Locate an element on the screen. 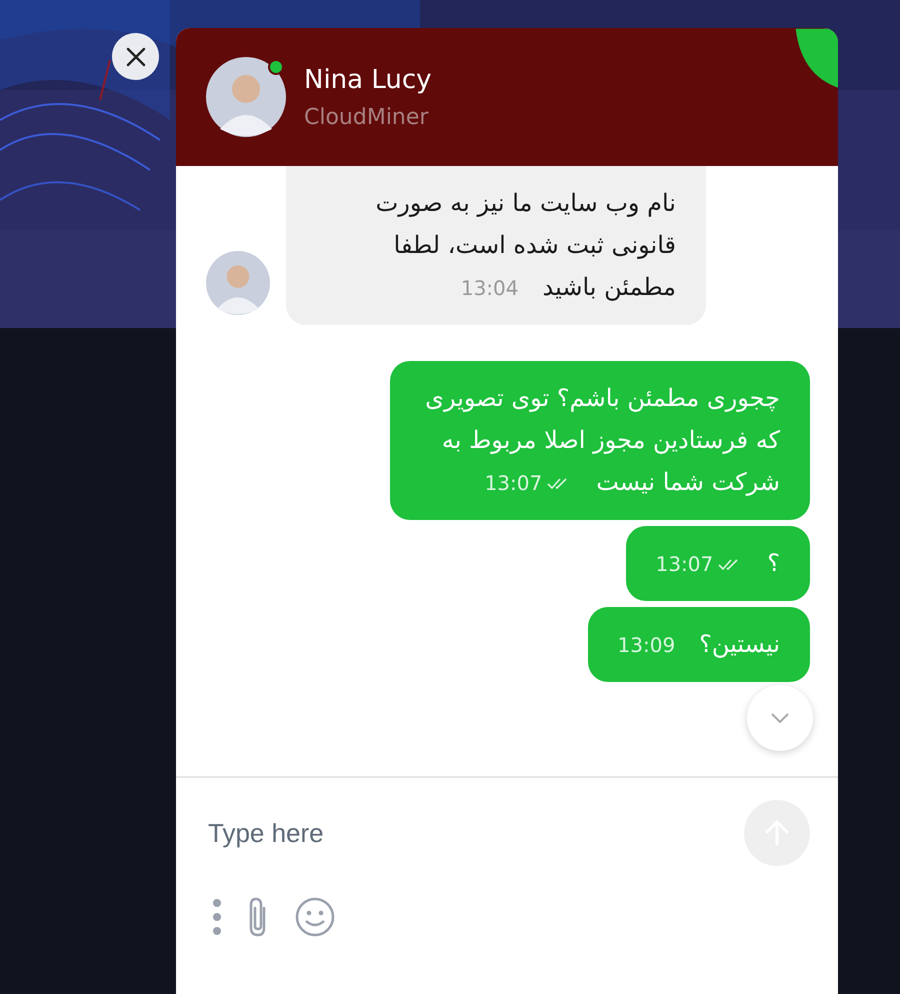 The width and height of the screenshot is (900, 994). more-icon is located at coordinates (217, 917).